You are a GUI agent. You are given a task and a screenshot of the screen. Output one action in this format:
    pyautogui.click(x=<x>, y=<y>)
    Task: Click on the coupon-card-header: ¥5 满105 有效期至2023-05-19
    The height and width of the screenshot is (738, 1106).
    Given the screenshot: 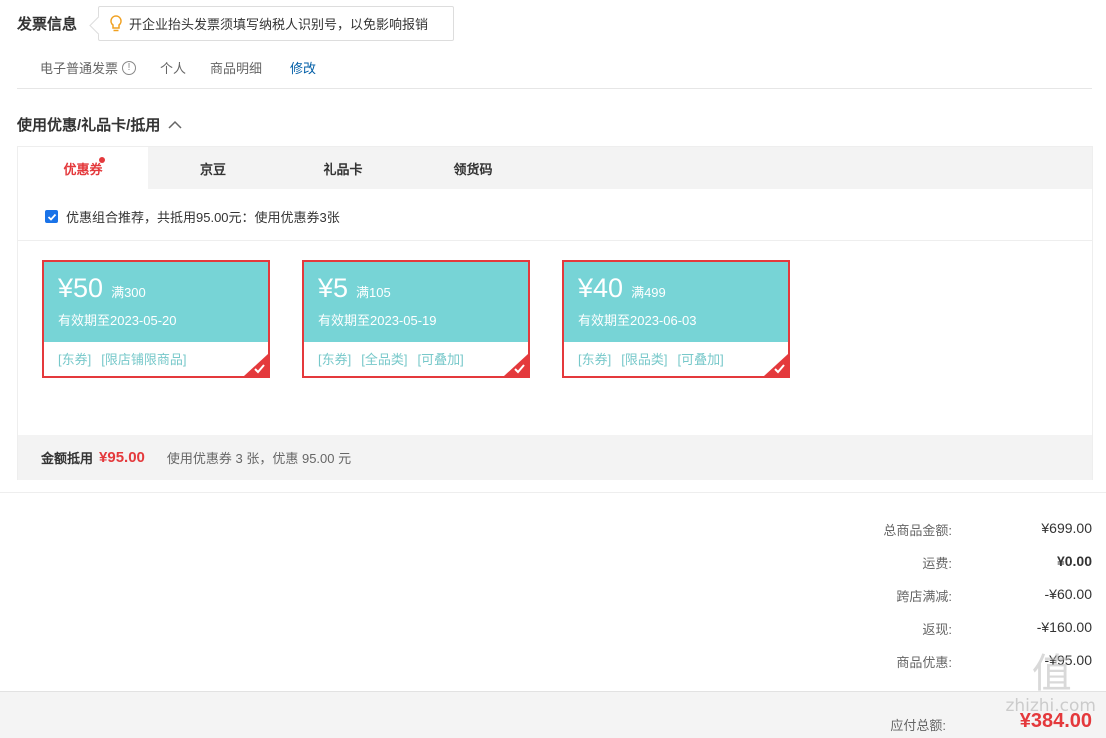 What is the action you would take?
    pyautogui.click(x=416, y=302)
    